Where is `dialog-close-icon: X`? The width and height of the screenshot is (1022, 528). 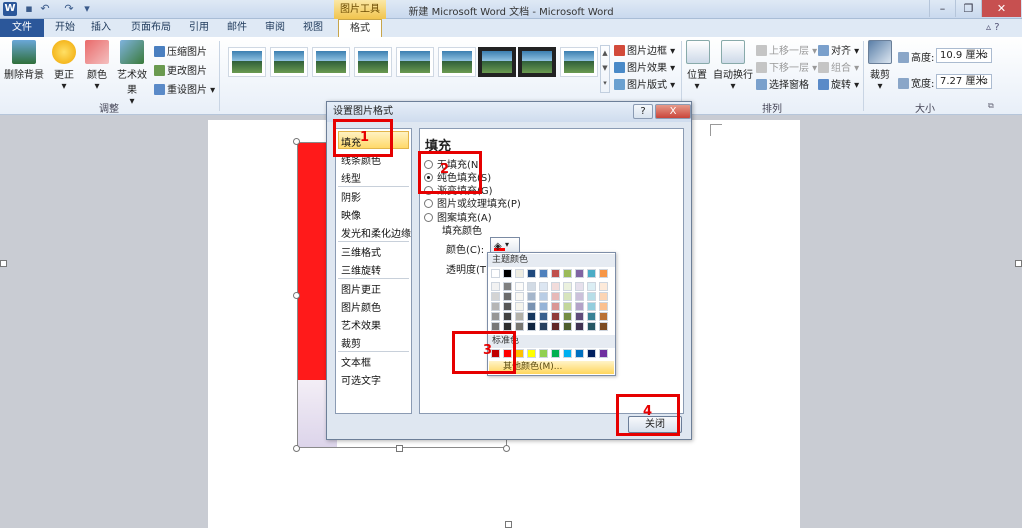 dialog-close-icon: X is located at coordinates (673, 111).